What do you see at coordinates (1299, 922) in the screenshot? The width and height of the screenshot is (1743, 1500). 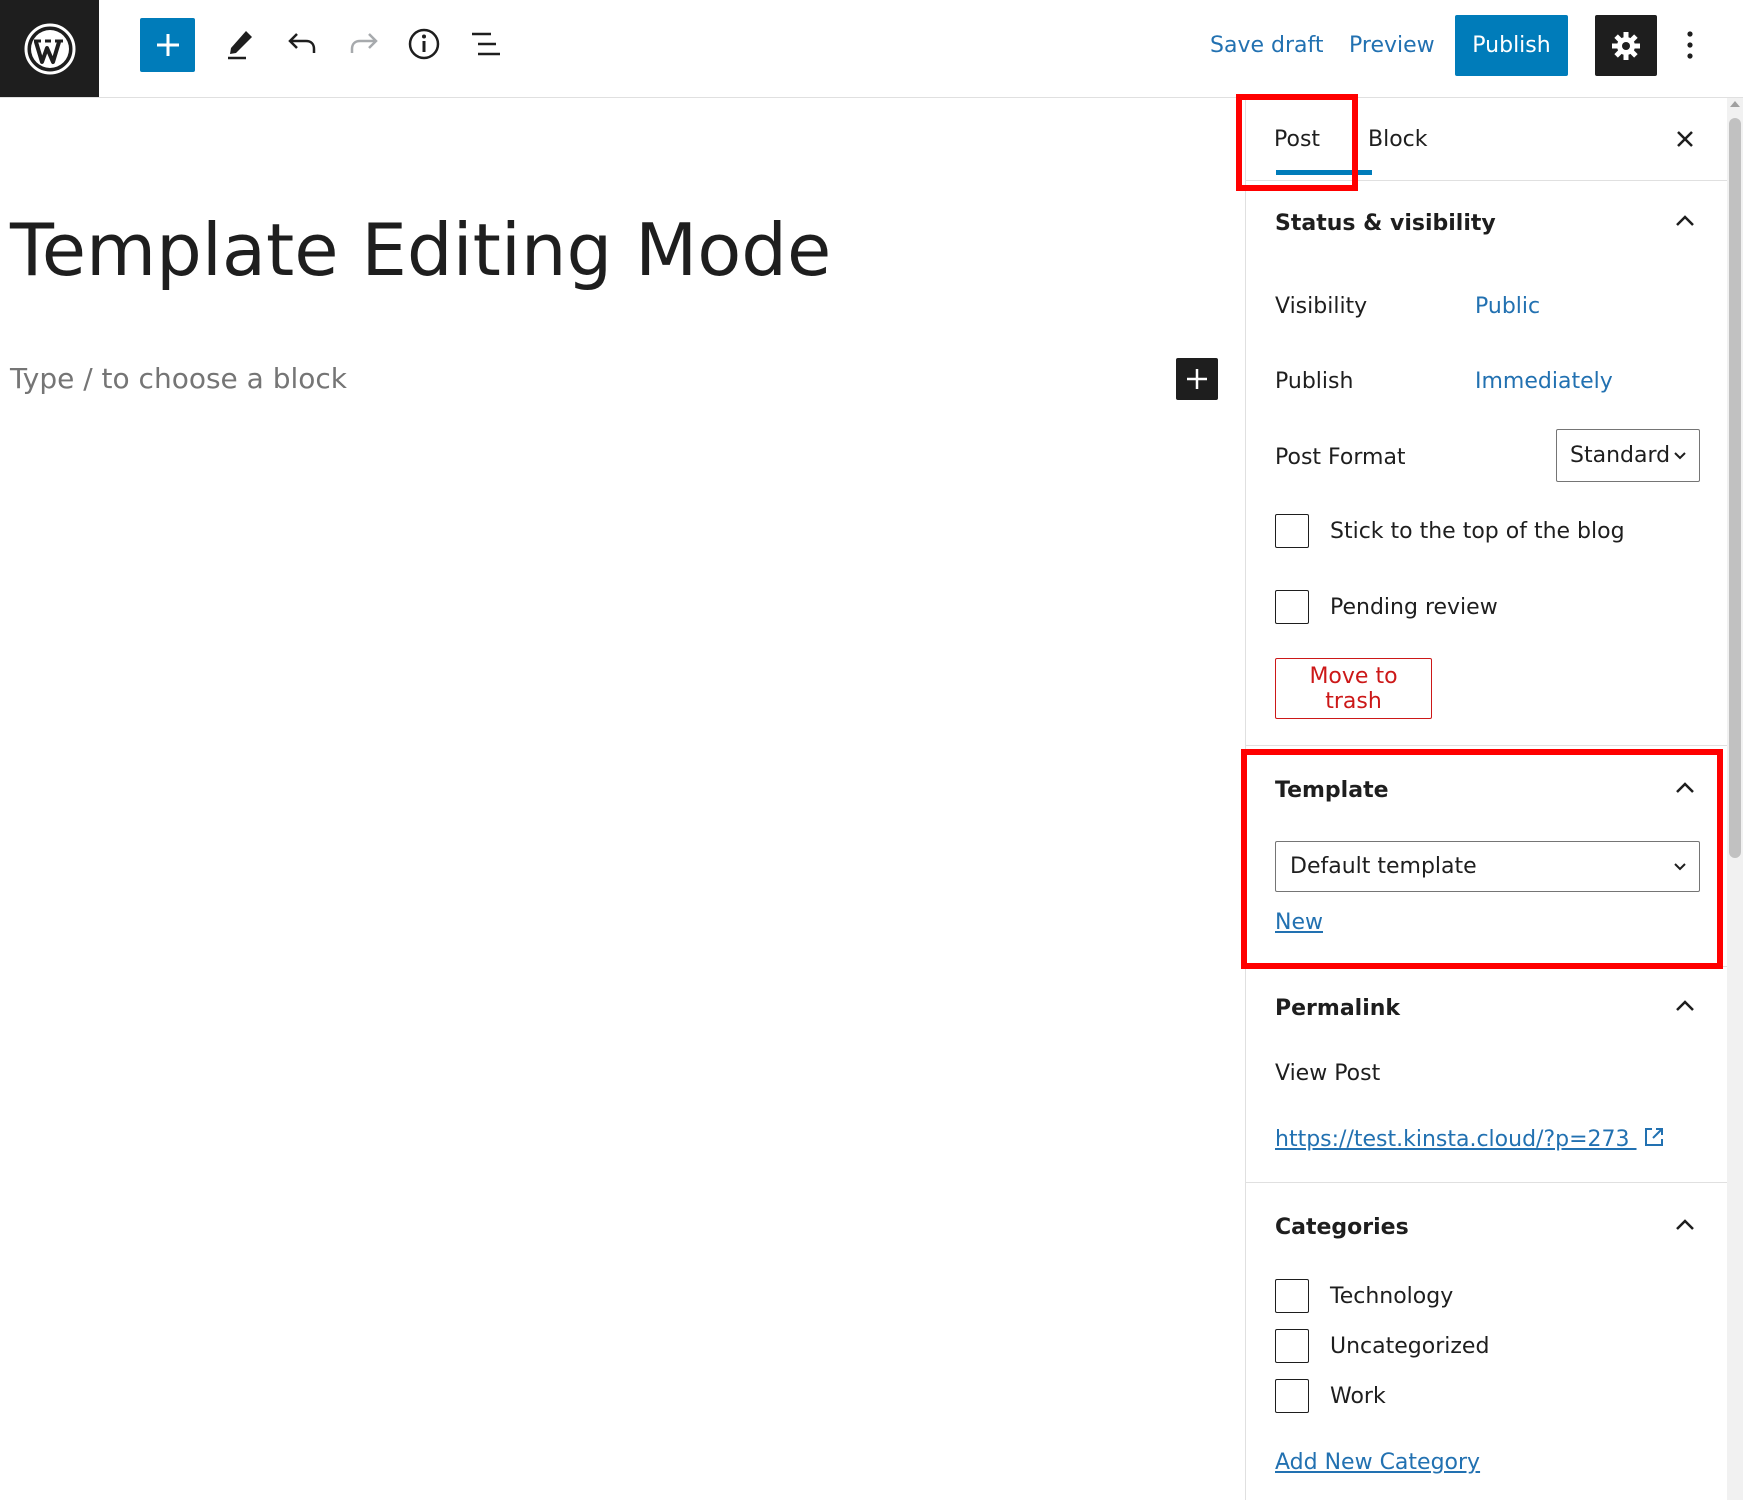 I see `new-template-link: New` at bounding box center [1299, 922].